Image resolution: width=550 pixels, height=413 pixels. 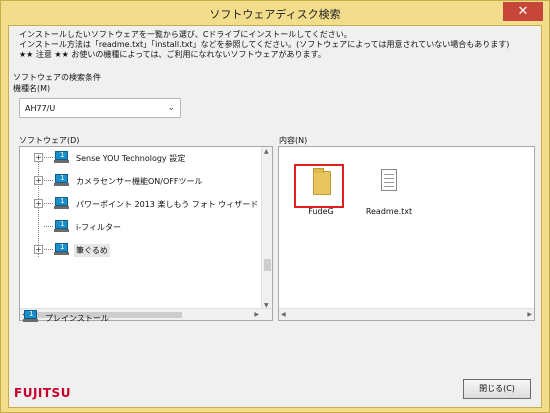 I want to click on close-button: 閉じる(C), so click(x=497, y=389).